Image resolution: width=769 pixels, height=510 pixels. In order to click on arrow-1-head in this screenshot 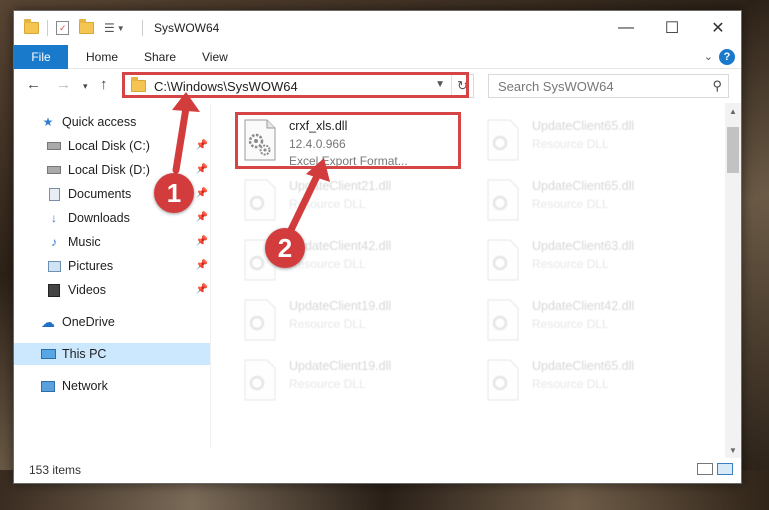, I will do `click(186, 102)`.